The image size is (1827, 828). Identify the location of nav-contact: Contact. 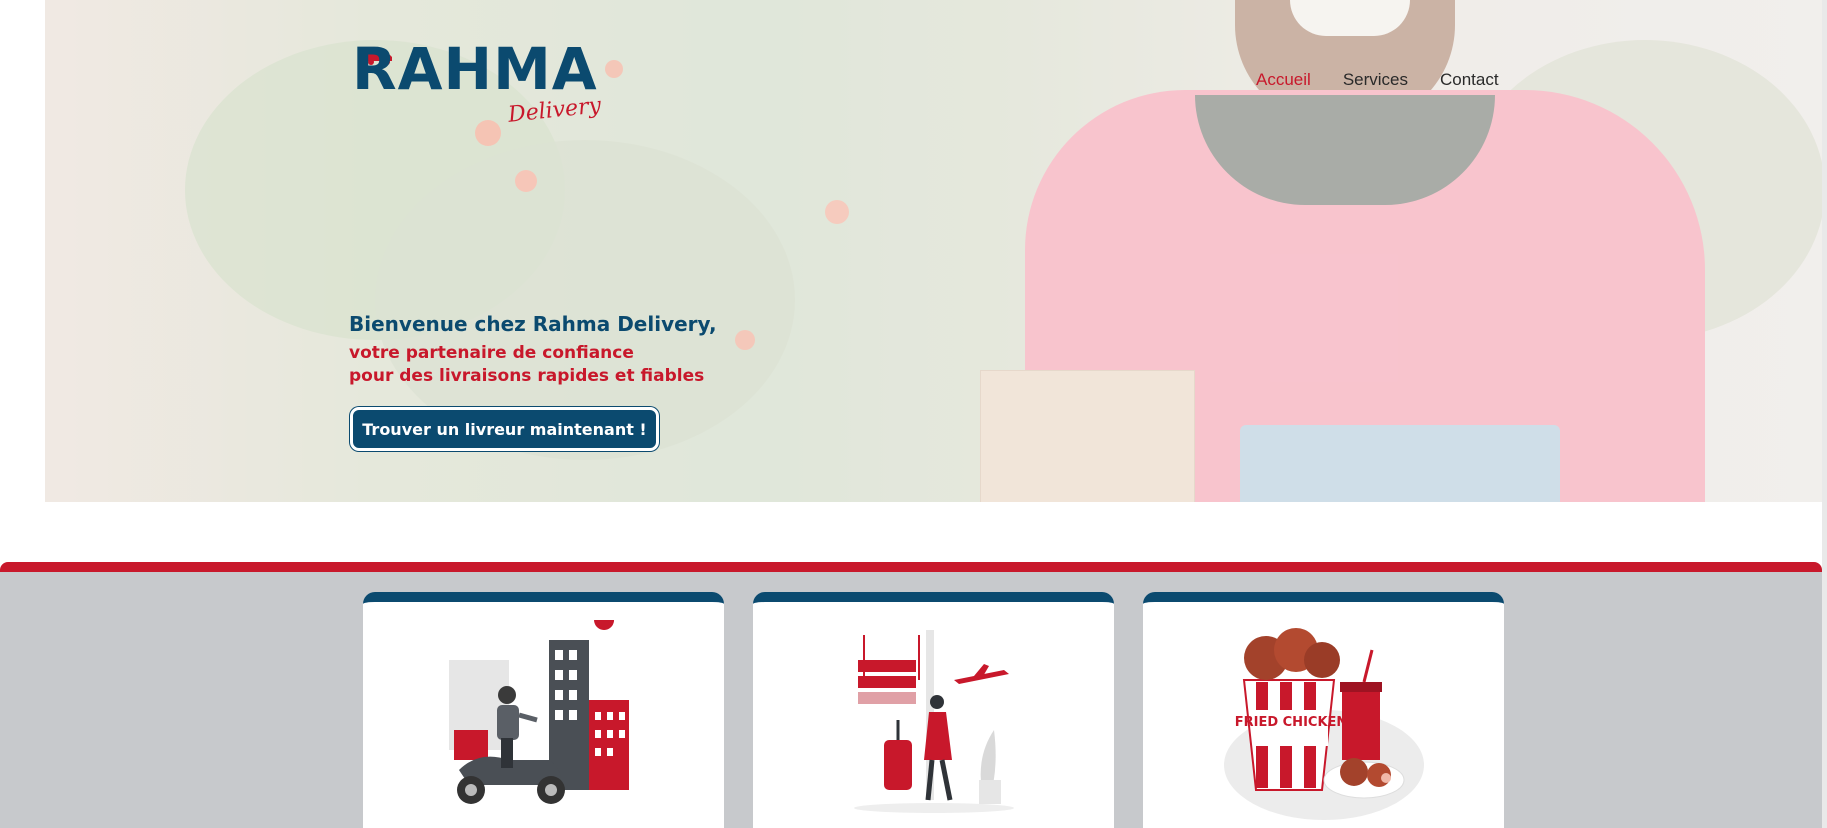
(1469, 80).